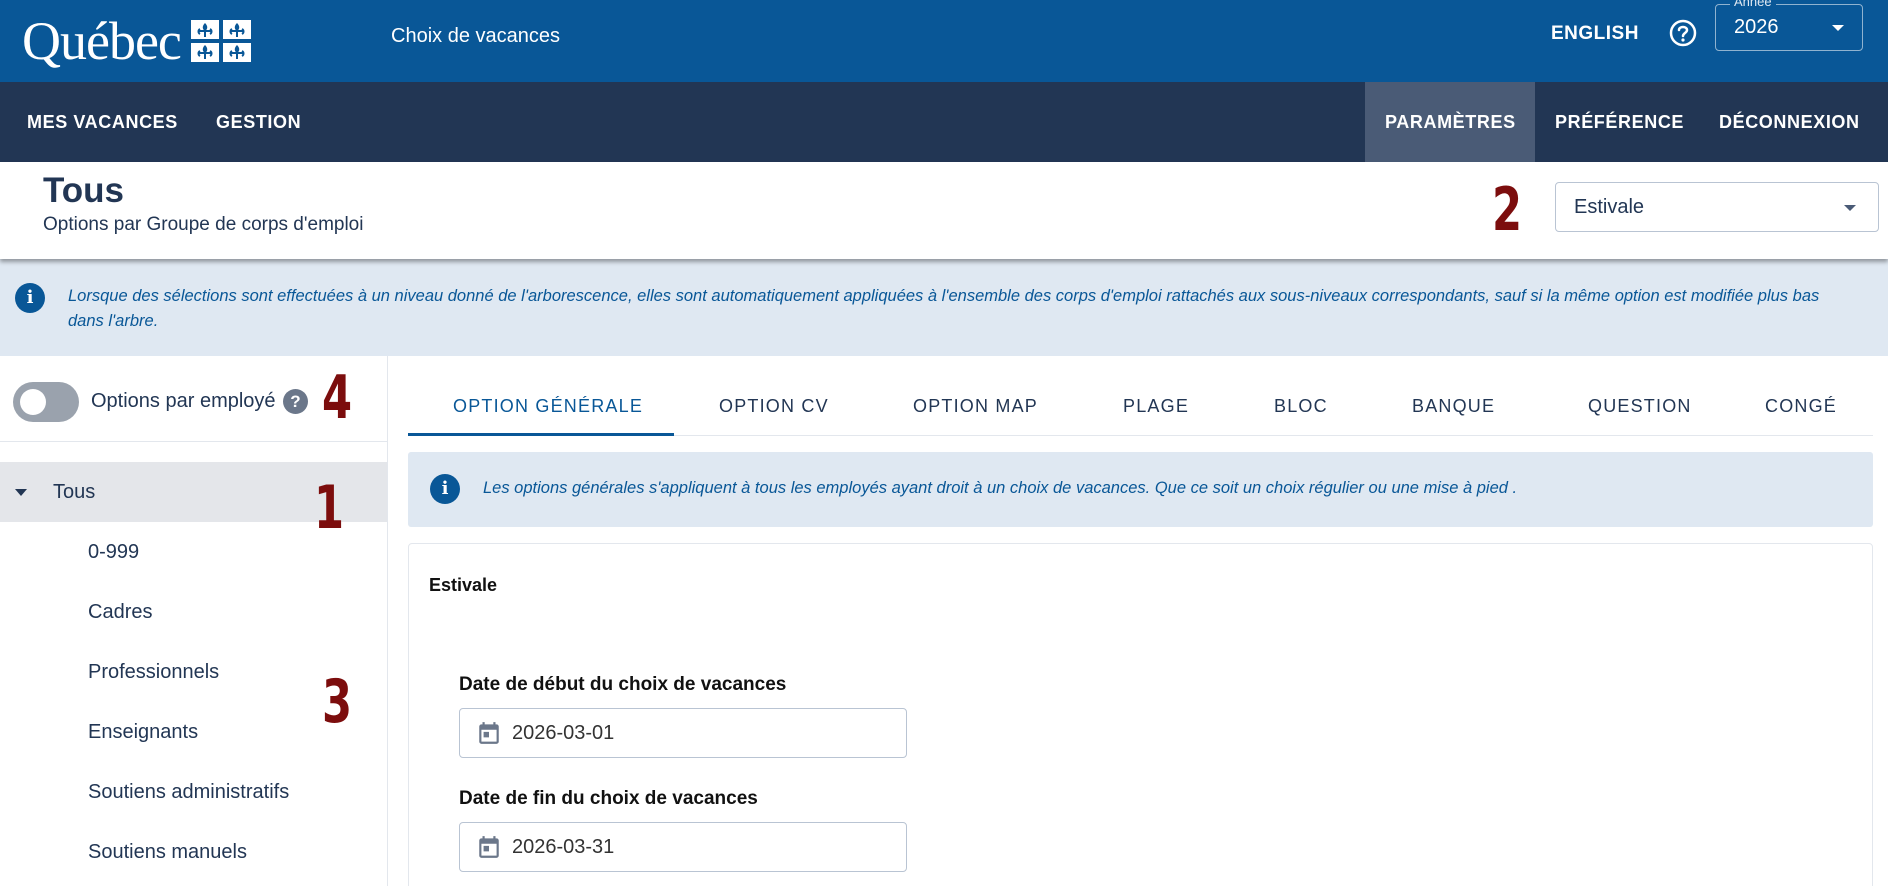 The width and height of the screenshot is (1888, 886). What do you see at coordinates (683, 733) in the screenshot?
I see `start-date-field: 2026-03-01` at bounding box center [683, 733].